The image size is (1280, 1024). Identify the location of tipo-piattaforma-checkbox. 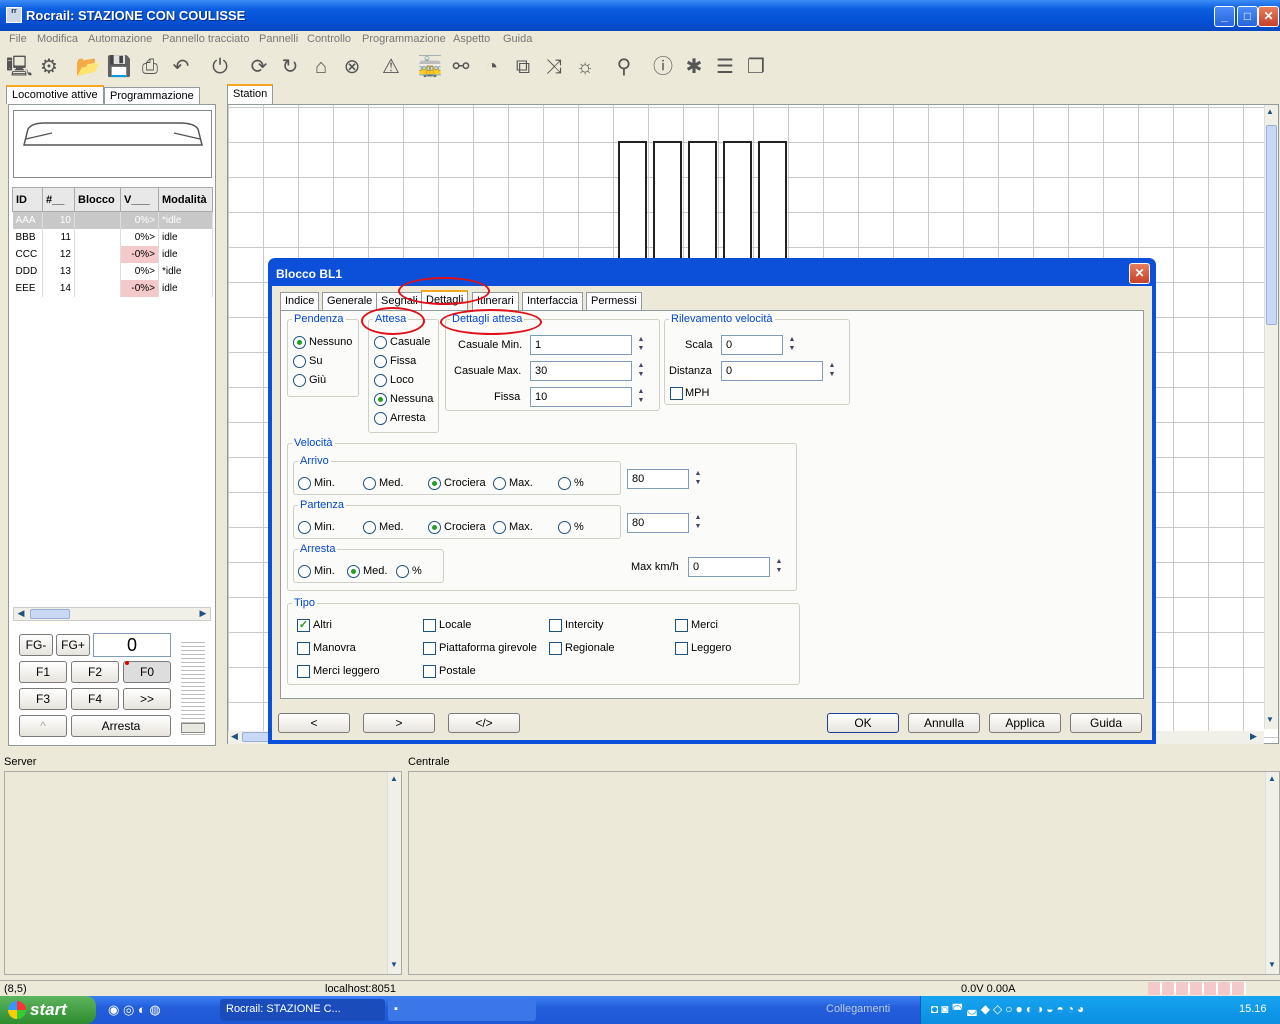
(429, 648).